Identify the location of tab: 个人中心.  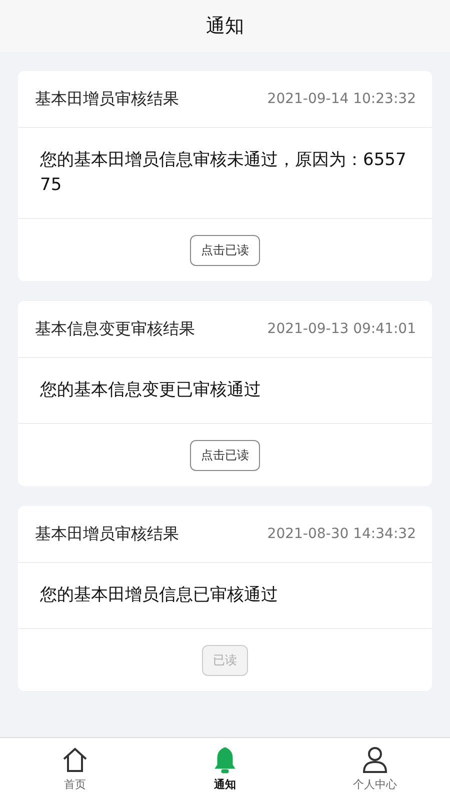
(375, 769).